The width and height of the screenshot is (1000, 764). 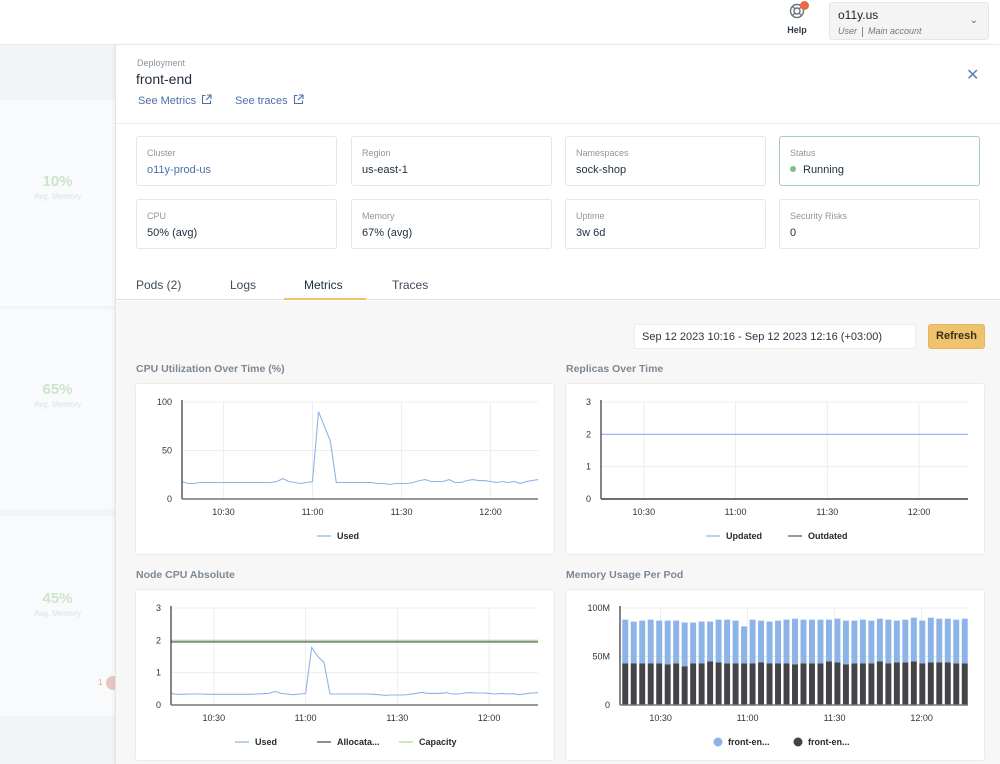 I want to click on refresh-button: Refresh, so click(x=956, y=336).